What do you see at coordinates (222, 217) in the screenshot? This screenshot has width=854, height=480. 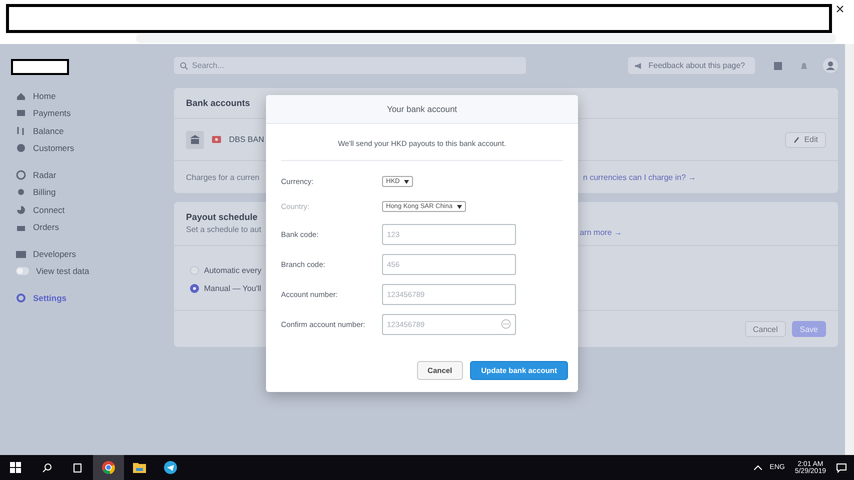 I see `card-title: Payout schedule` at bounding box center [222, 217].